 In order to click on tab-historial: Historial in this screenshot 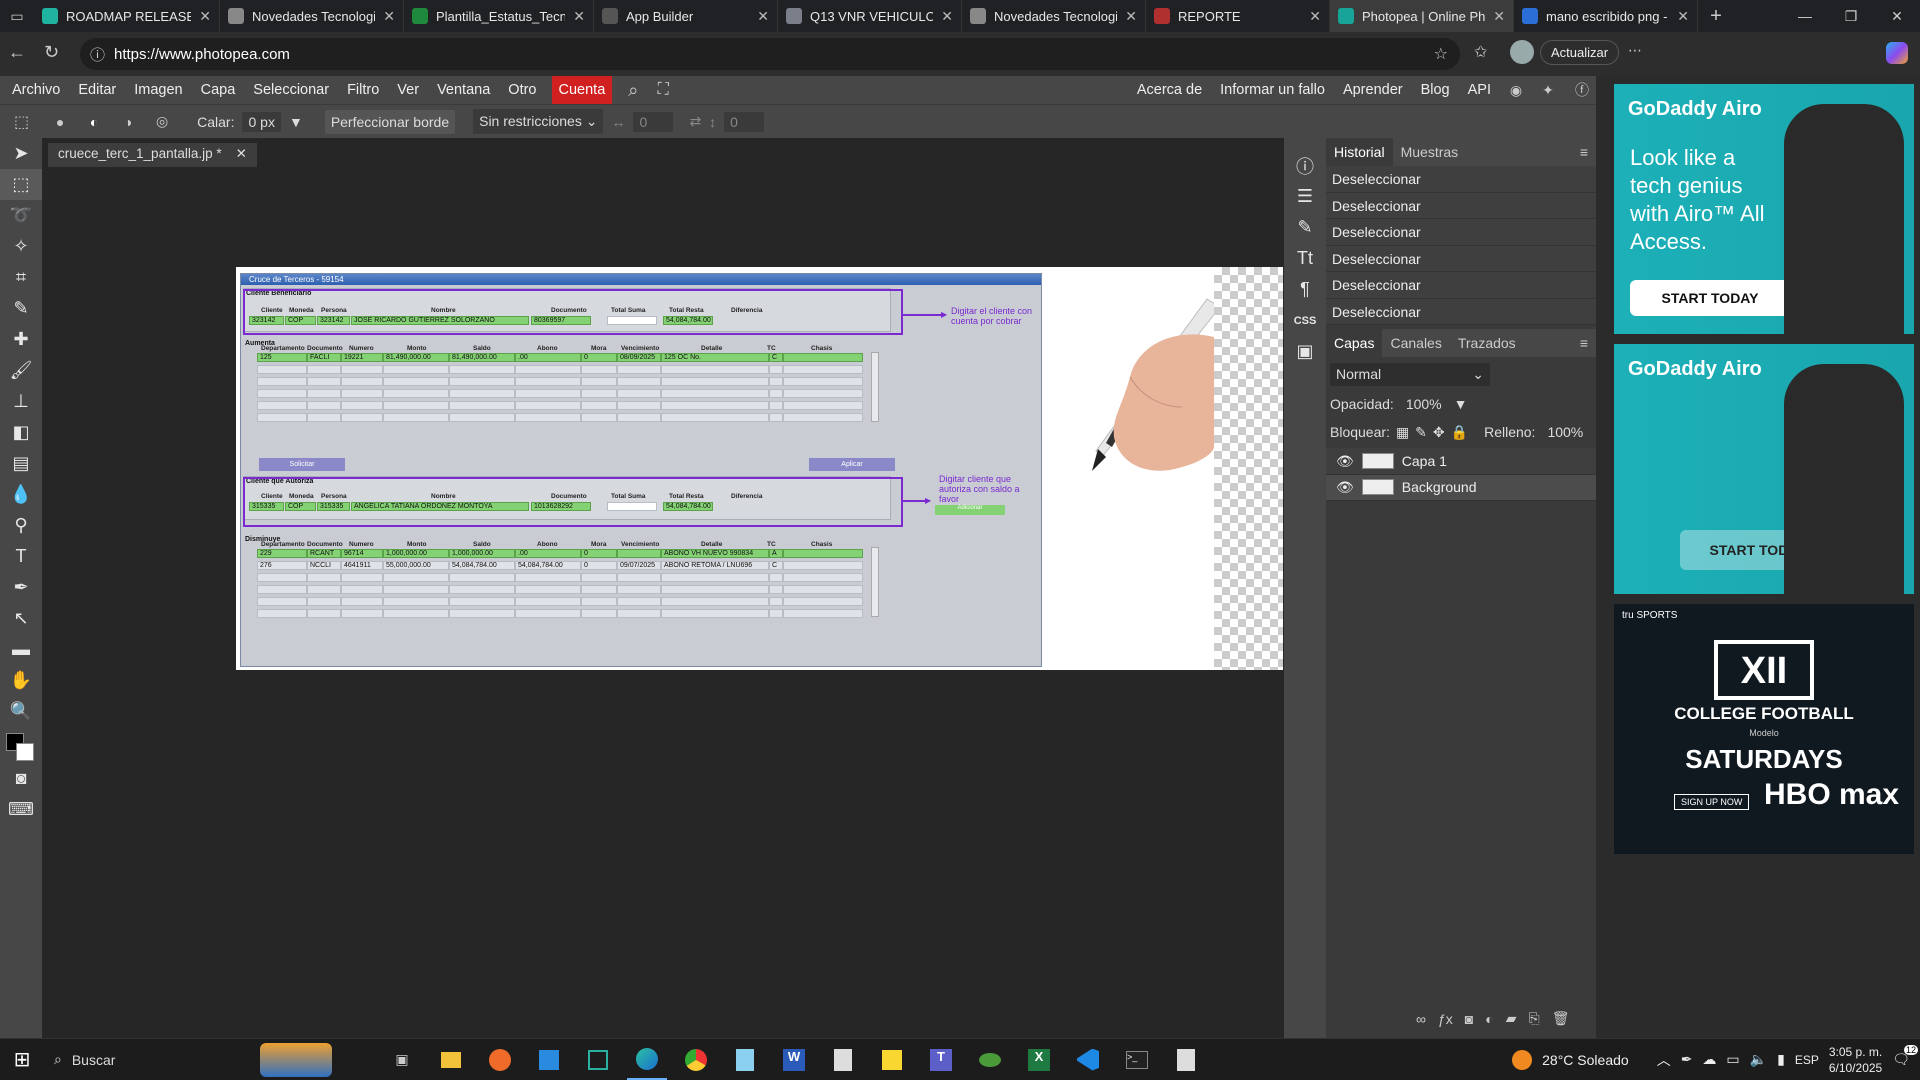, I will do `click(1359, 152)`.